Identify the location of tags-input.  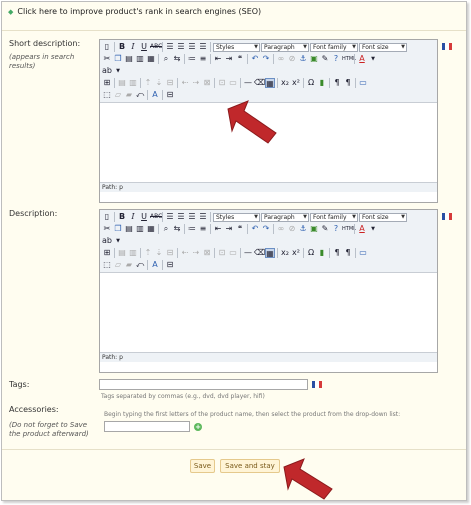
(203, 384).